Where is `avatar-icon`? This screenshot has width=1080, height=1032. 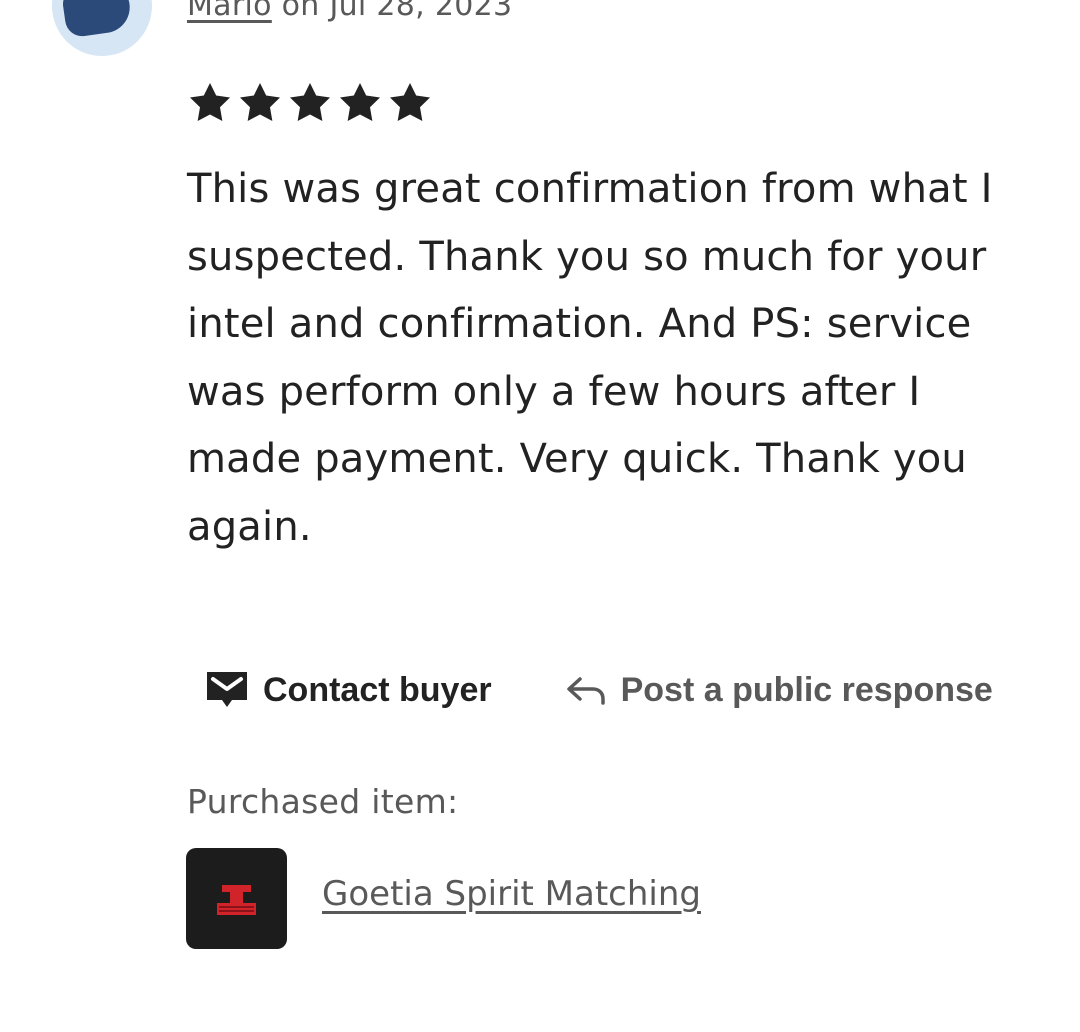
avatar-icon is located at coordinates (97, 19).